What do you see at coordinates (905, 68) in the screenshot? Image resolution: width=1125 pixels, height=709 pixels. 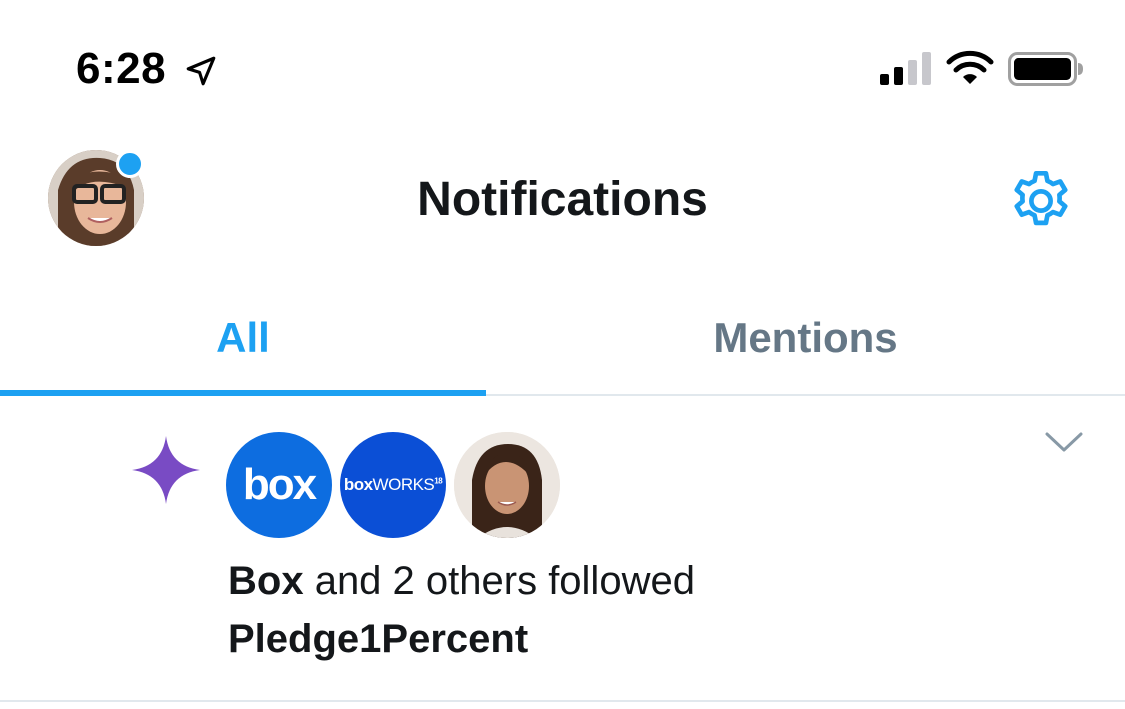 I see `cellular-signal-icon` at bounding box center [905, 68].